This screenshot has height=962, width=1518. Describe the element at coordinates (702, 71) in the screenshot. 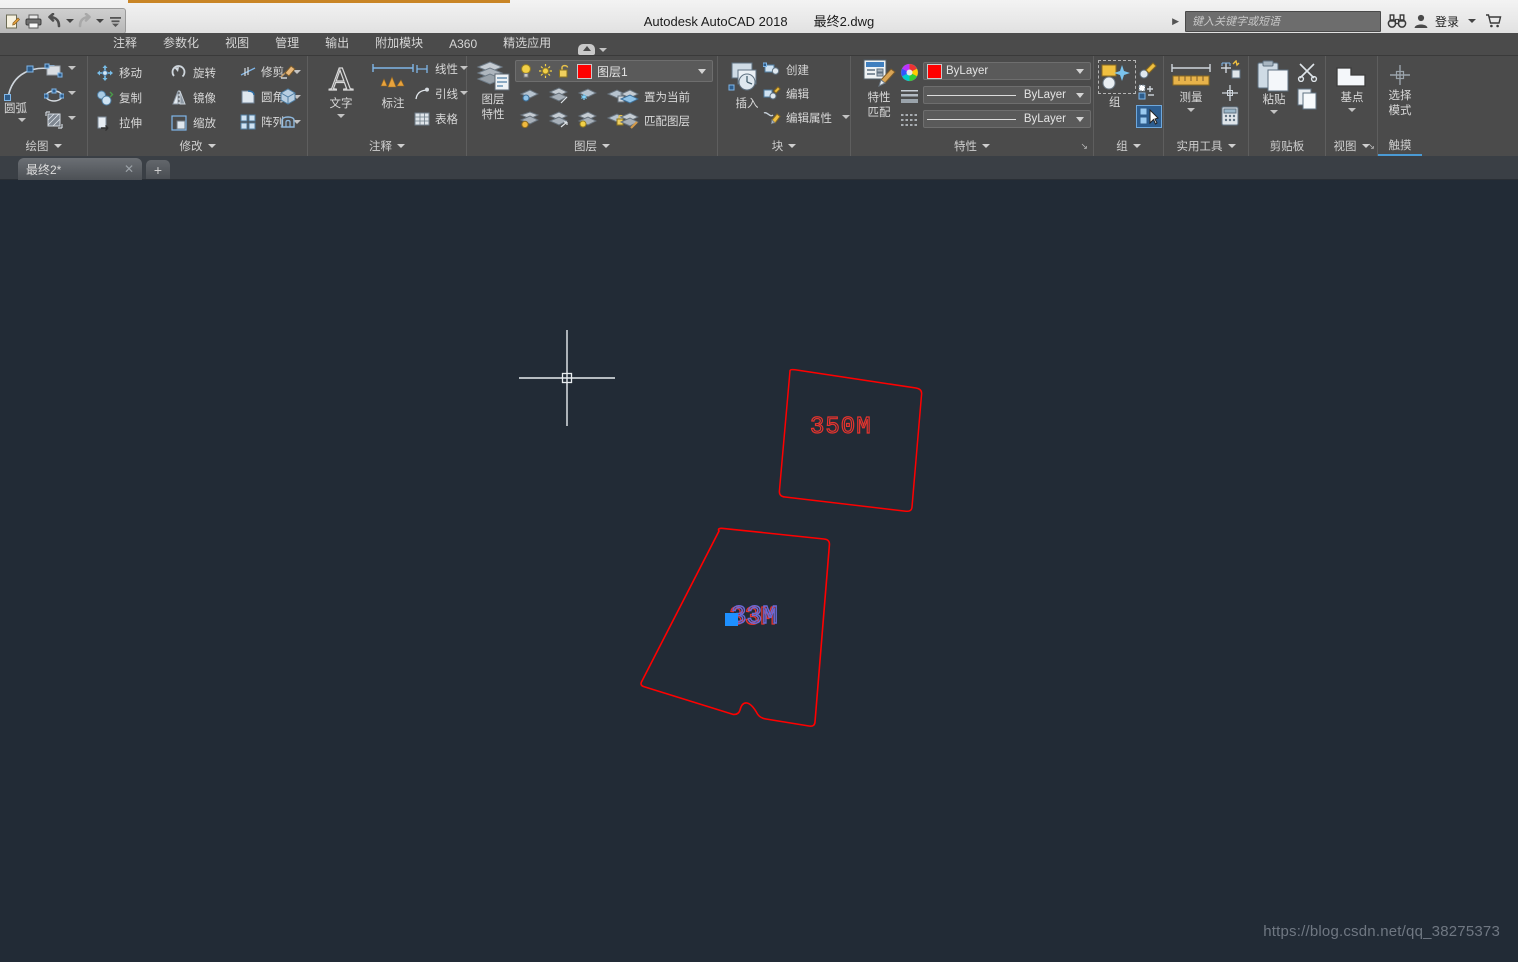

I see `current-layer-caret-icon` at that location.